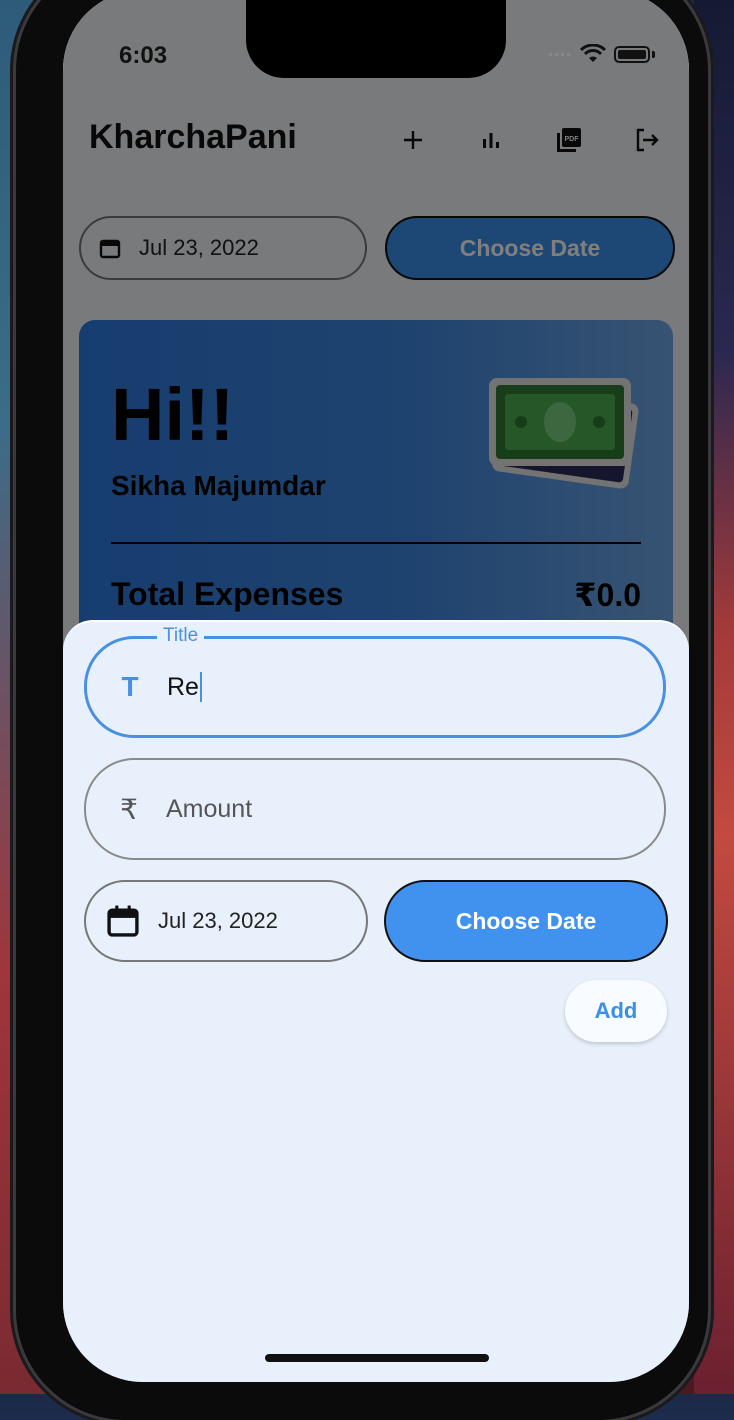 The image size is (734, 1420). What do you see at coordinates (593, 53) in the screenshot?
I see `wifi-icon` at bounding box center [593, 53].